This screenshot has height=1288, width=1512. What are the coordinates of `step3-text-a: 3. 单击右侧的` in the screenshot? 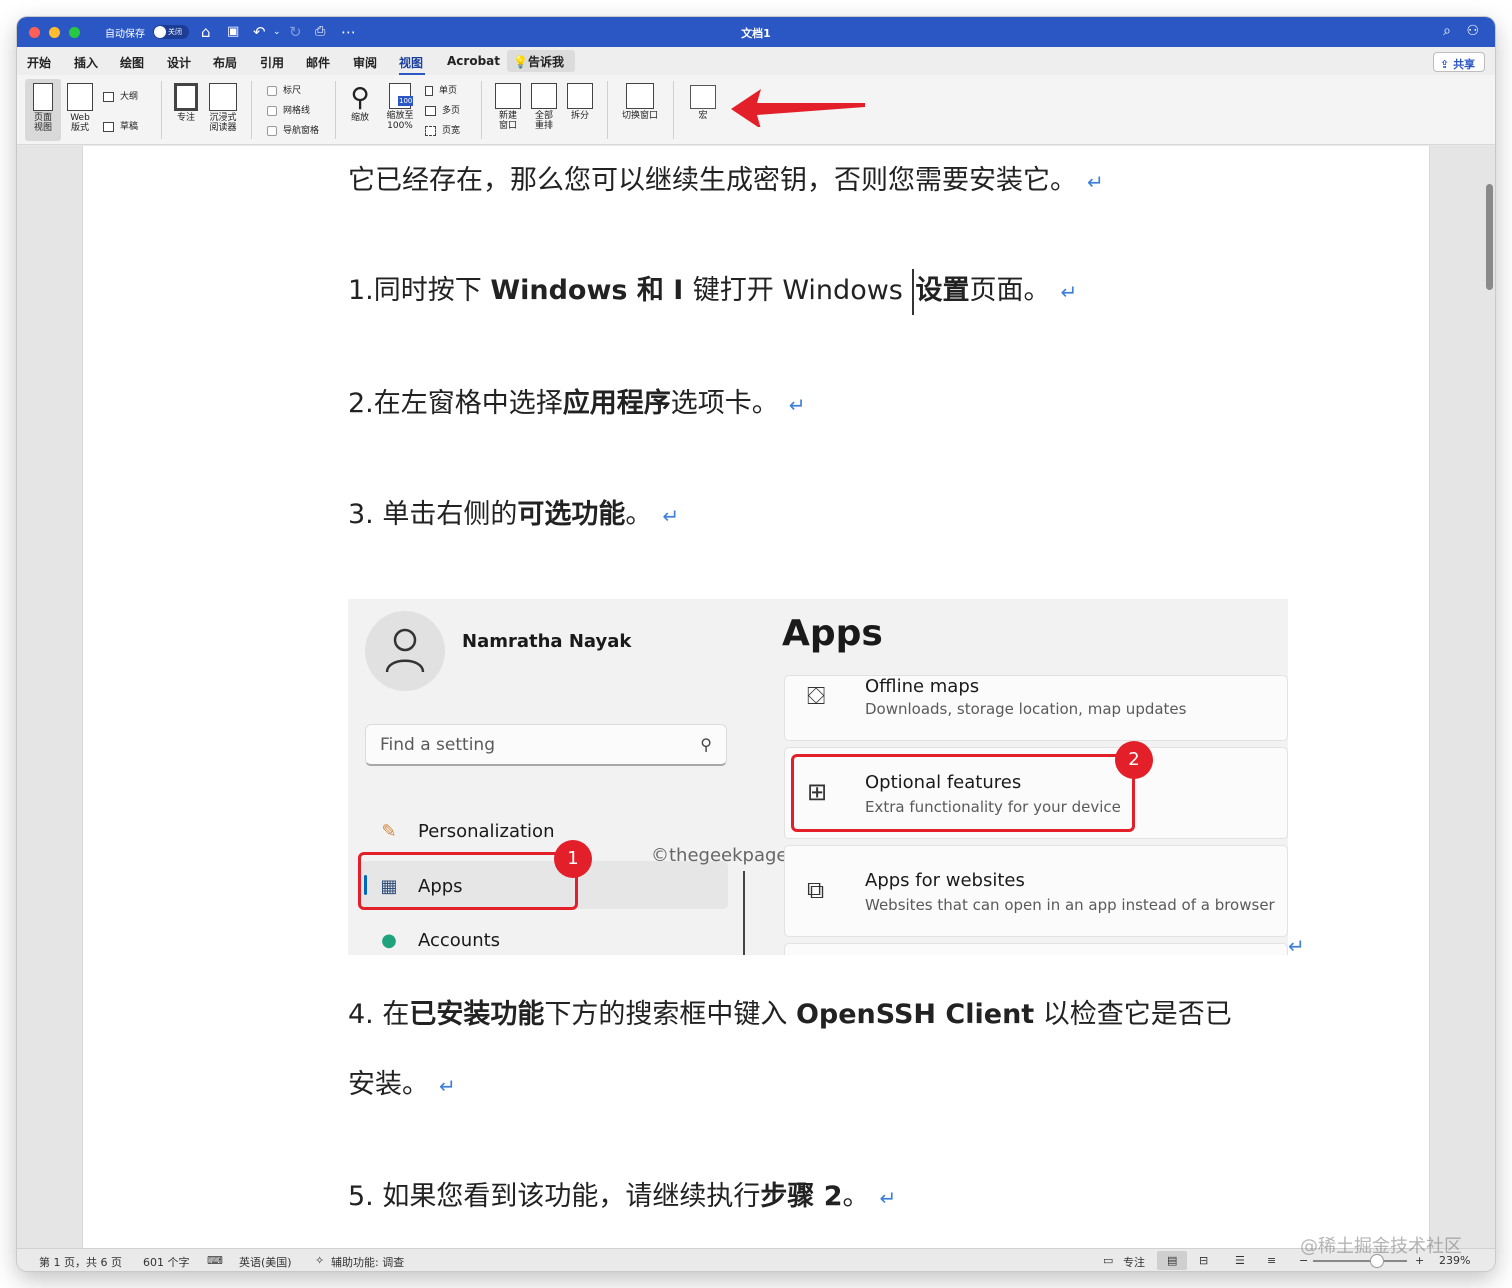 It's located at (433, 514).